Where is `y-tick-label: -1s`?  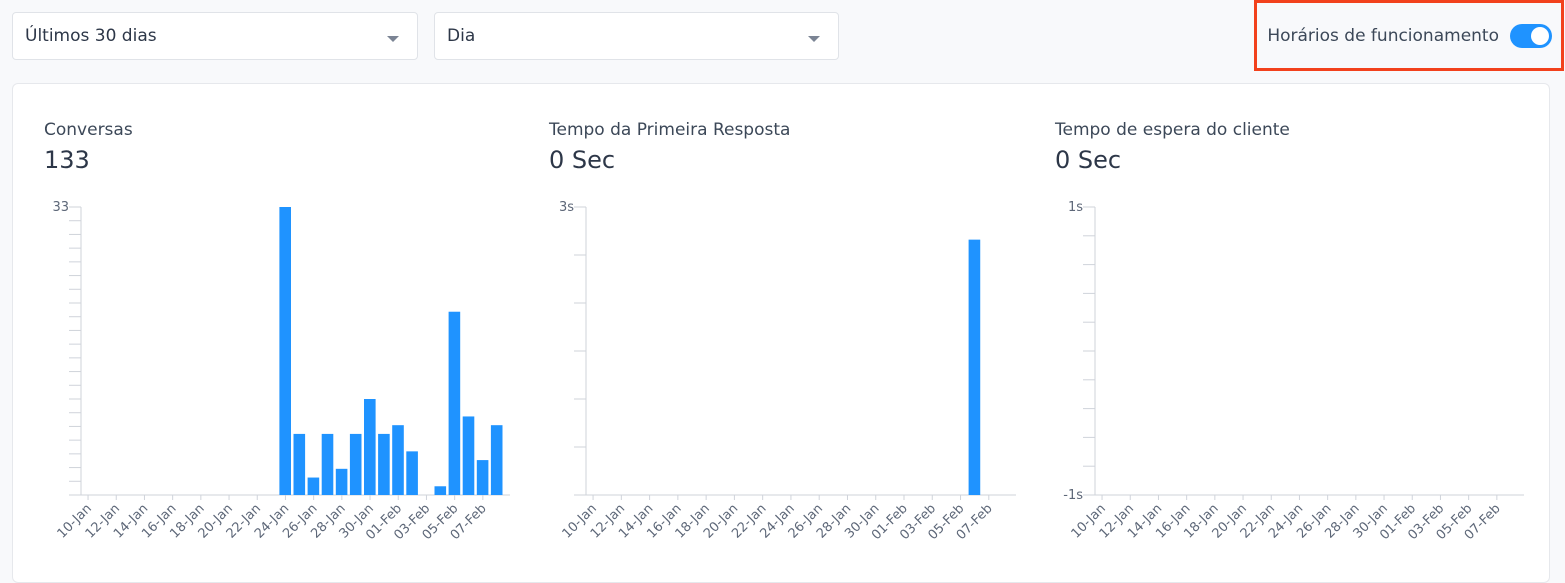
y-tick-label: -1s is located at coordinates (1073, 495).